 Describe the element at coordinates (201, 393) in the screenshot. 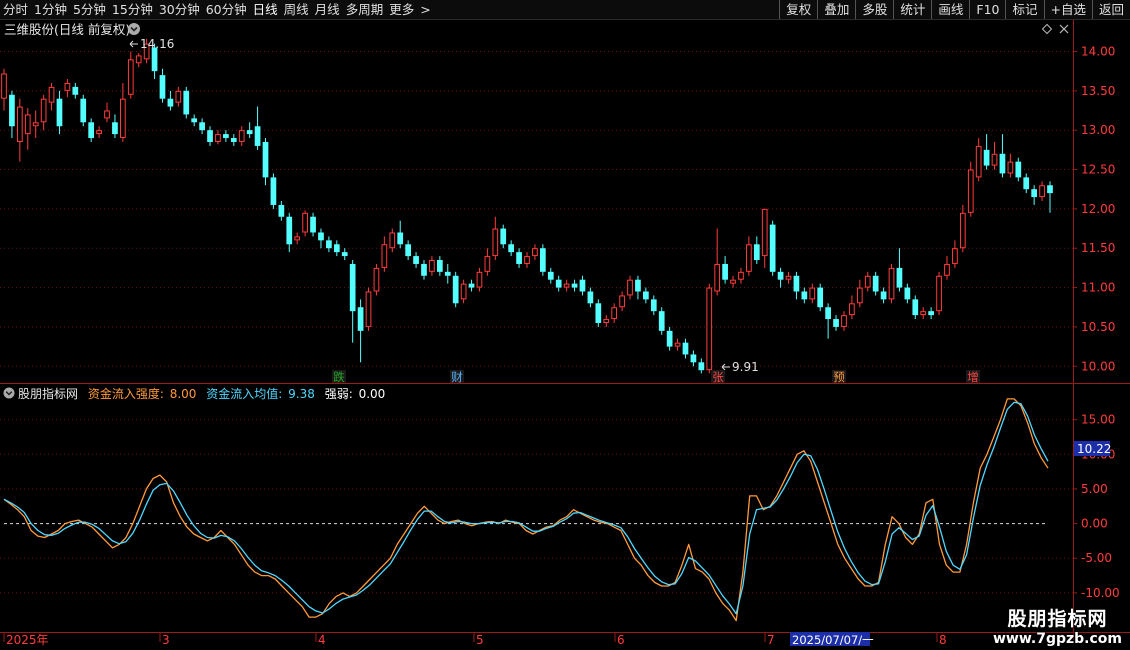

I see `svg-text:股朋指标网 资金流入强度: 8.00: 股朋指标网 资金流入强度: 8.00 资金流入均值: 9.38 强弱: 0.00` at that location.